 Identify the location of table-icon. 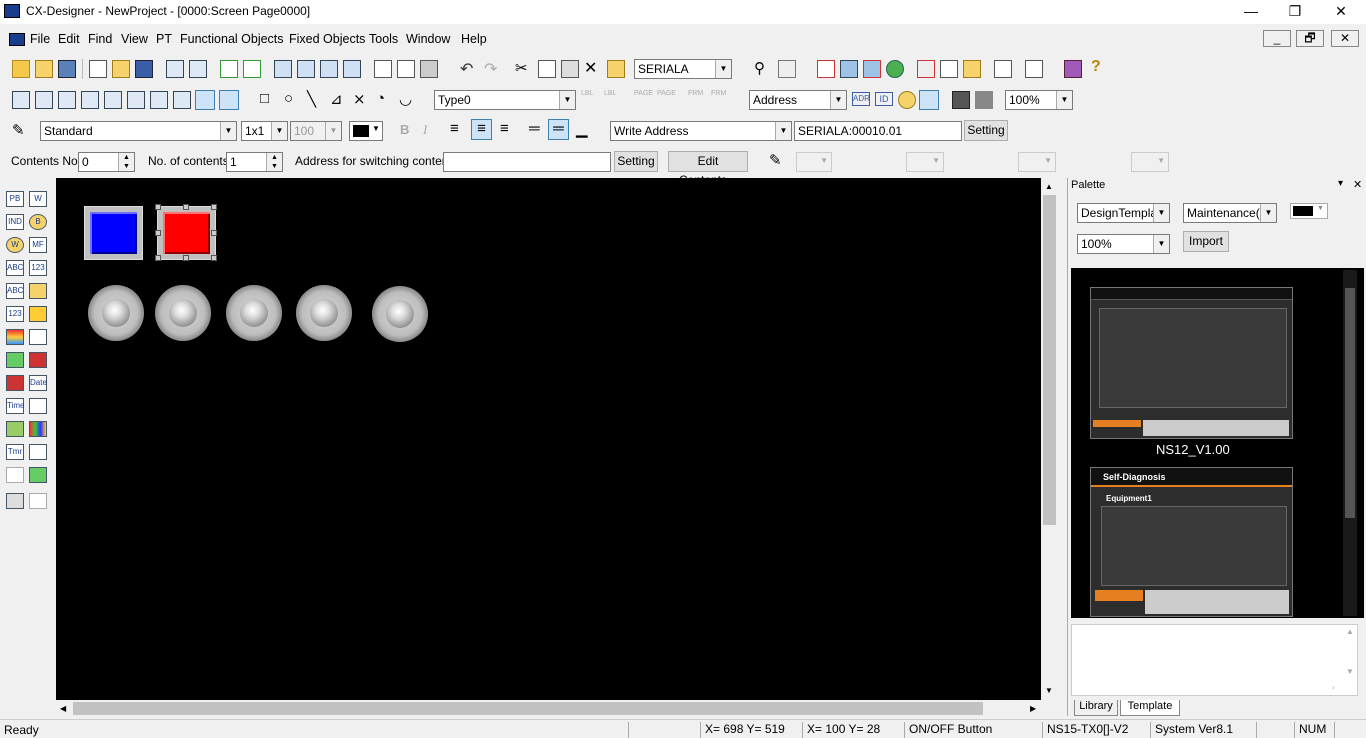
(38, 501).